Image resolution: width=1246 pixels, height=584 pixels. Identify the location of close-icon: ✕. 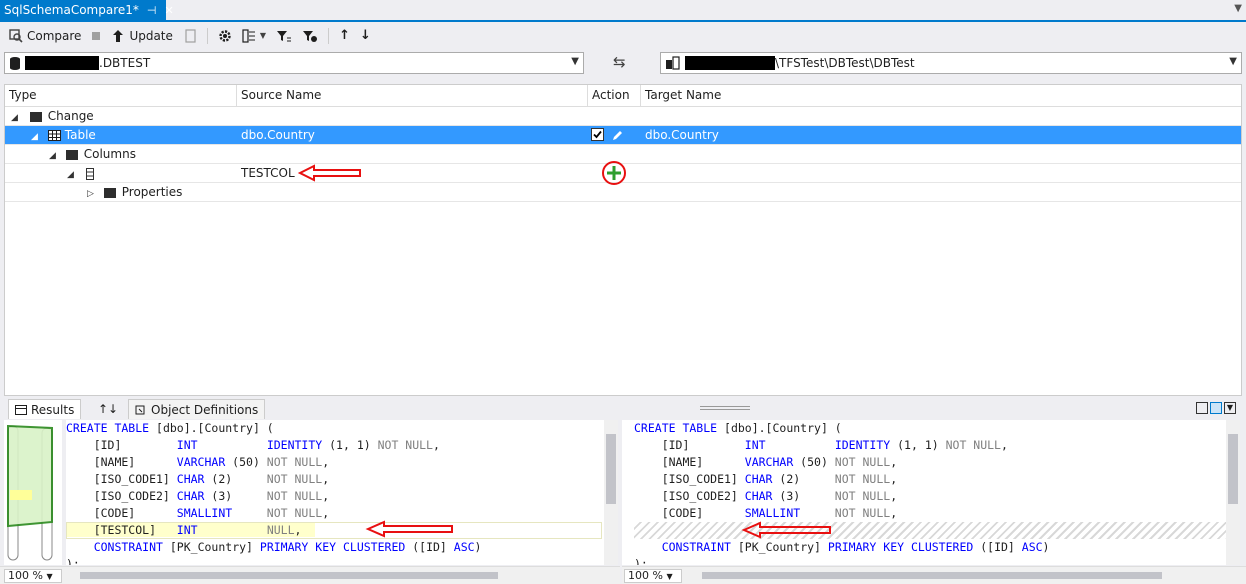
(168, 10).